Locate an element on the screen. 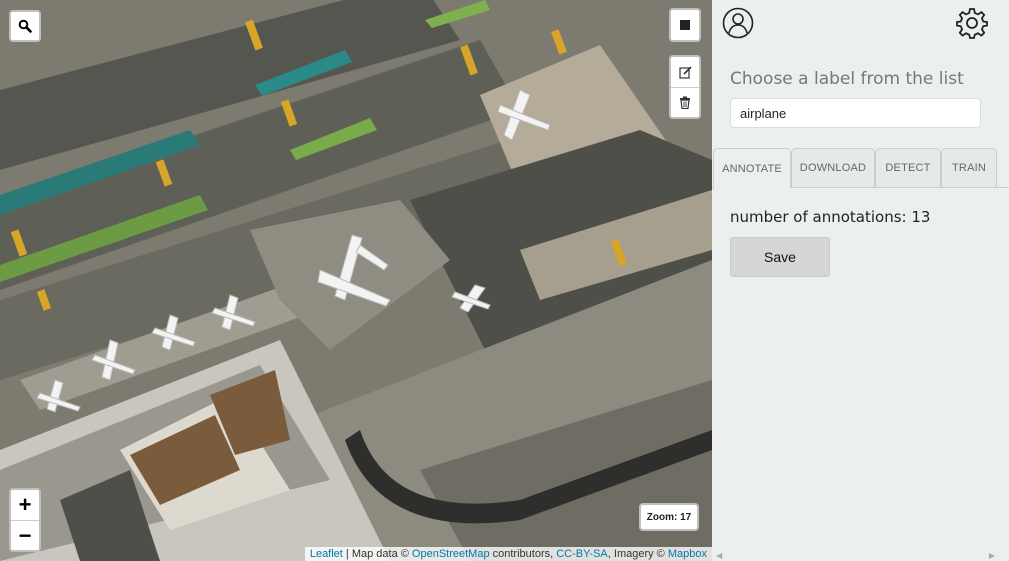 The height and width of the screenshot is (561, 1009). scroll-left-icon: ◀ is located at coordinates (719, 555).